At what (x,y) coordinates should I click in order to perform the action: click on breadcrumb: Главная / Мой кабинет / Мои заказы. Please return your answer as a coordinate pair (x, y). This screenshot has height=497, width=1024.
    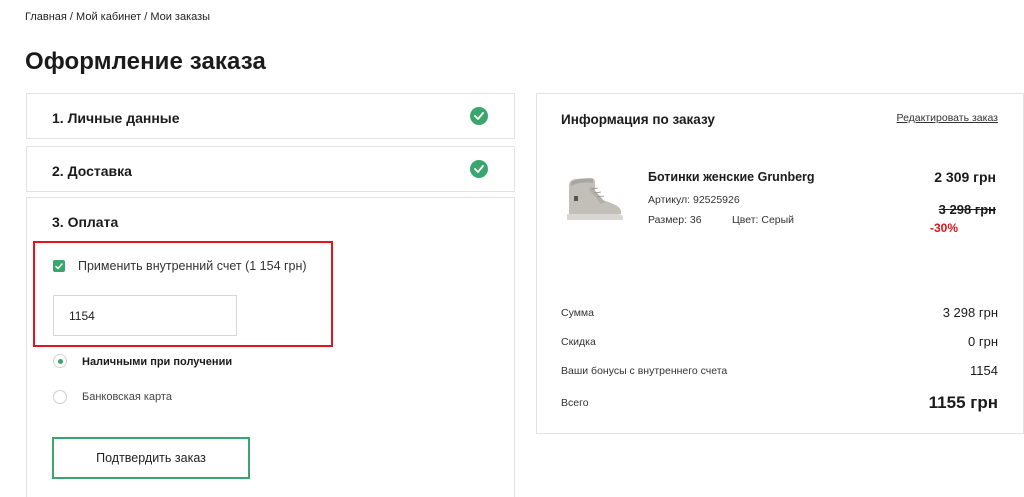
    Looking at the image, I should click on (117, 17).